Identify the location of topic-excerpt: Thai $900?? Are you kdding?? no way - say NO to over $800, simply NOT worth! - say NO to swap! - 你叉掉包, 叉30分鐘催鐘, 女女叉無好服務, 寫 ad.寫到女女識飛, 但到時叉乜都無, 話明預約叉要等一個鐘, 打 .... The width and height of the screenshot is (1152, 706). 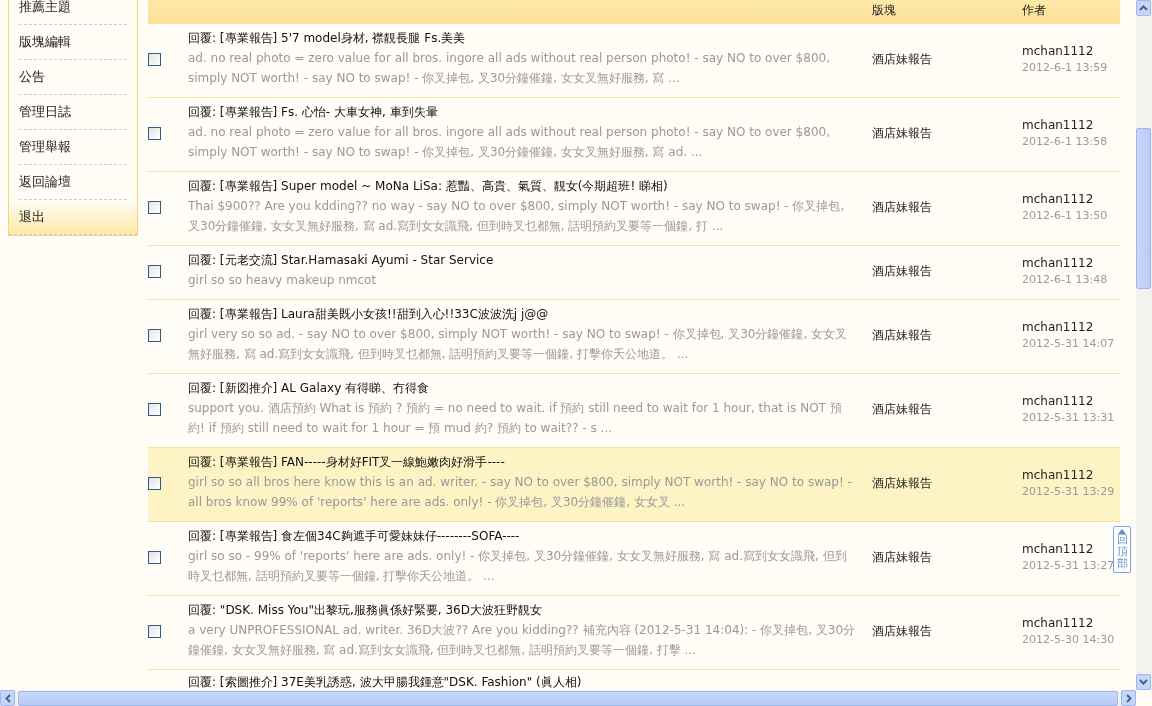
(517, 216).